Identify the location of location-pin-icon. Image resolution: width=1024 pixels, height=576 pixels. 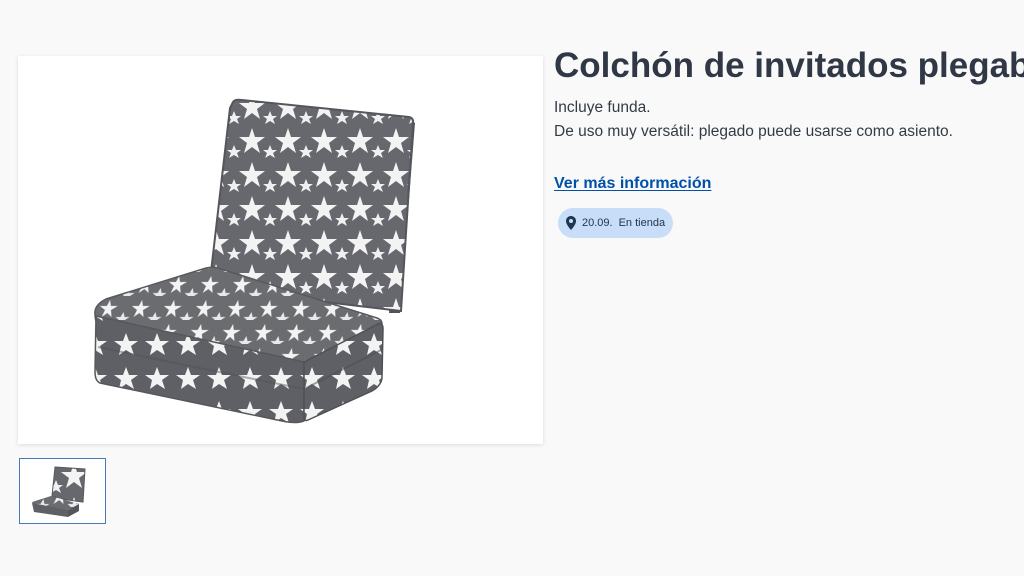
(571, 223).